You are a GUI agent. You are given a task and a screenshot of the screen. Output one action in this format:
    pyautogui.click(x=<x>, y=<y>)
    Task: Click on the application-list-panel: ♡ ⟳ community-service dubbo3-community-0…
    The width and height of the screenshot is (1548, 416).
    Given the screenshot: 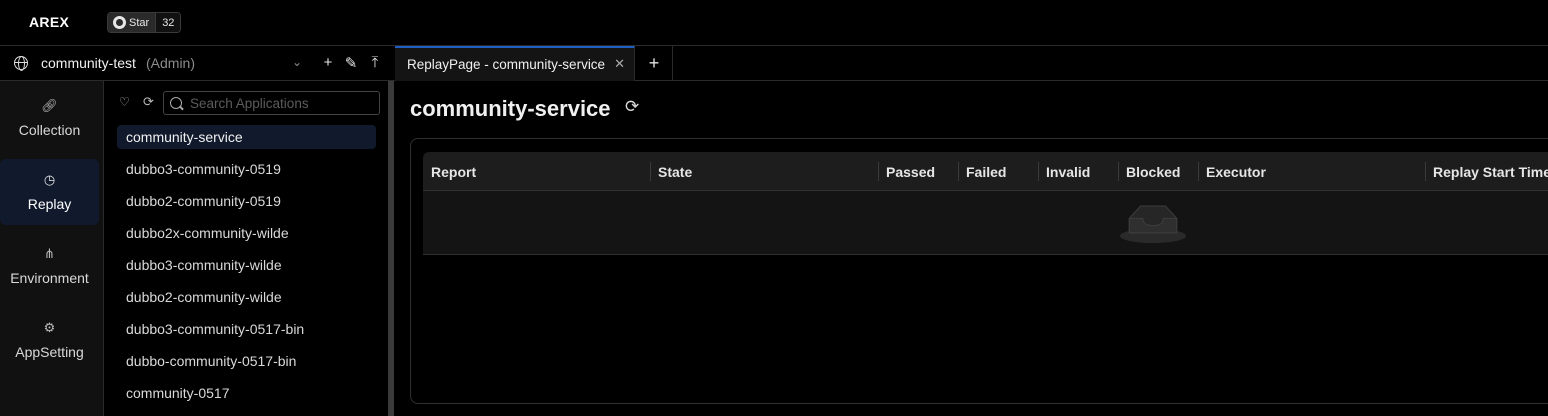 What is the action you would take?
    pyautogui.click(x=246, y=248)
    